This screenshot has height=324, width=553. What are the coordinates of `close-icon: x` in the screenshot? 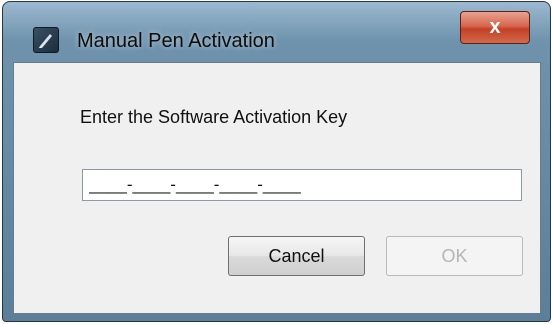 It's located at (495, 27).